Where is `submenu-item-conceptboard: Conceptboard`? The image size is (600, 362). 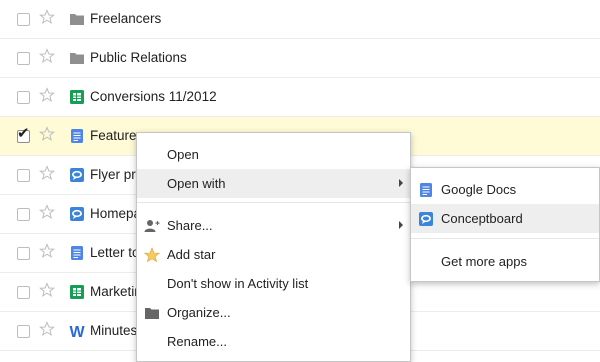
submenu-item-conceptboard: Conceptboard is located at coordinates (505, 218).